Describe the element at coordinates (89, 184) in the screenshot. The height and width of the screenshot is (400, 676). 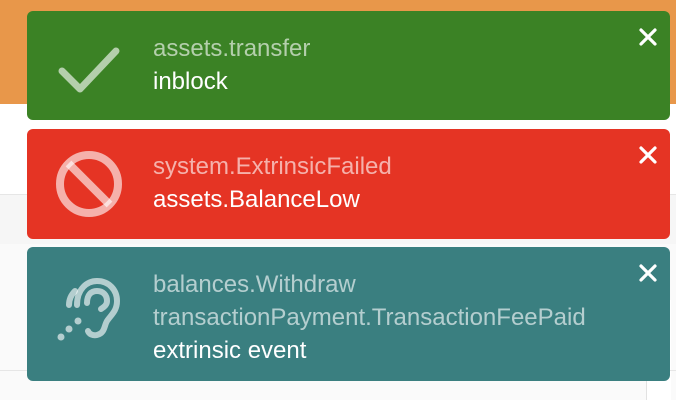
I see `ban-icon` at that location.